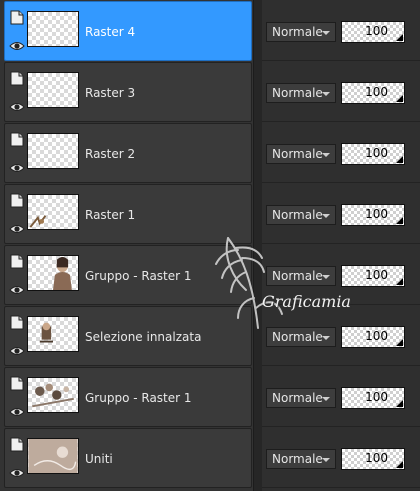 The width and height of the screenshot is (420, 491). Describe the element at coordinates (110, 93) in the screenshot. I see `layer-name: Raster 3` at that location.